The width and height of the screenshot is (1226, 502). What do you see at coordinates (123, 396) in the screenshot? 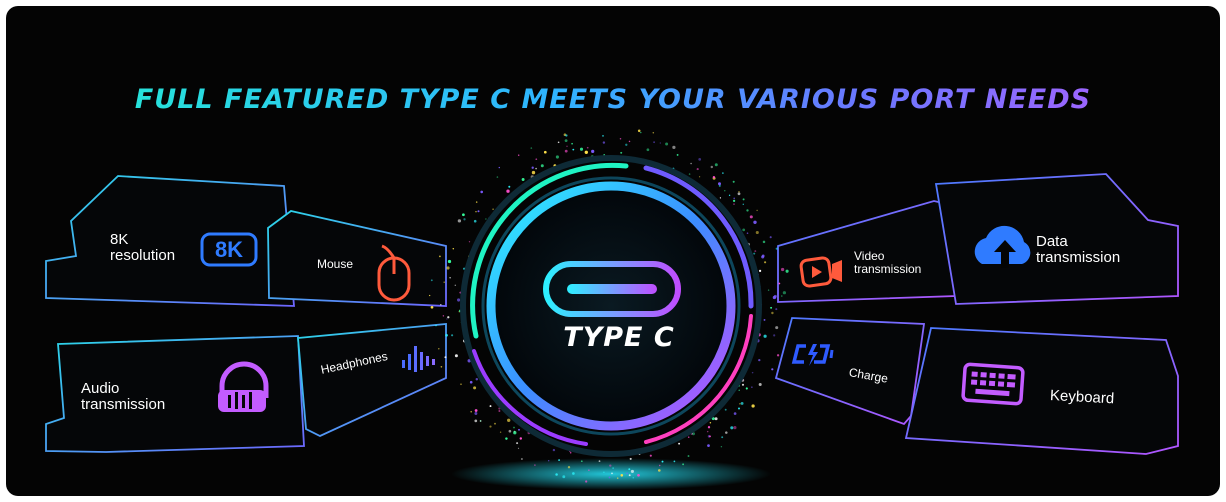
I see `feature-audio-label: Audio transmission` at bounding box center [123, 396].